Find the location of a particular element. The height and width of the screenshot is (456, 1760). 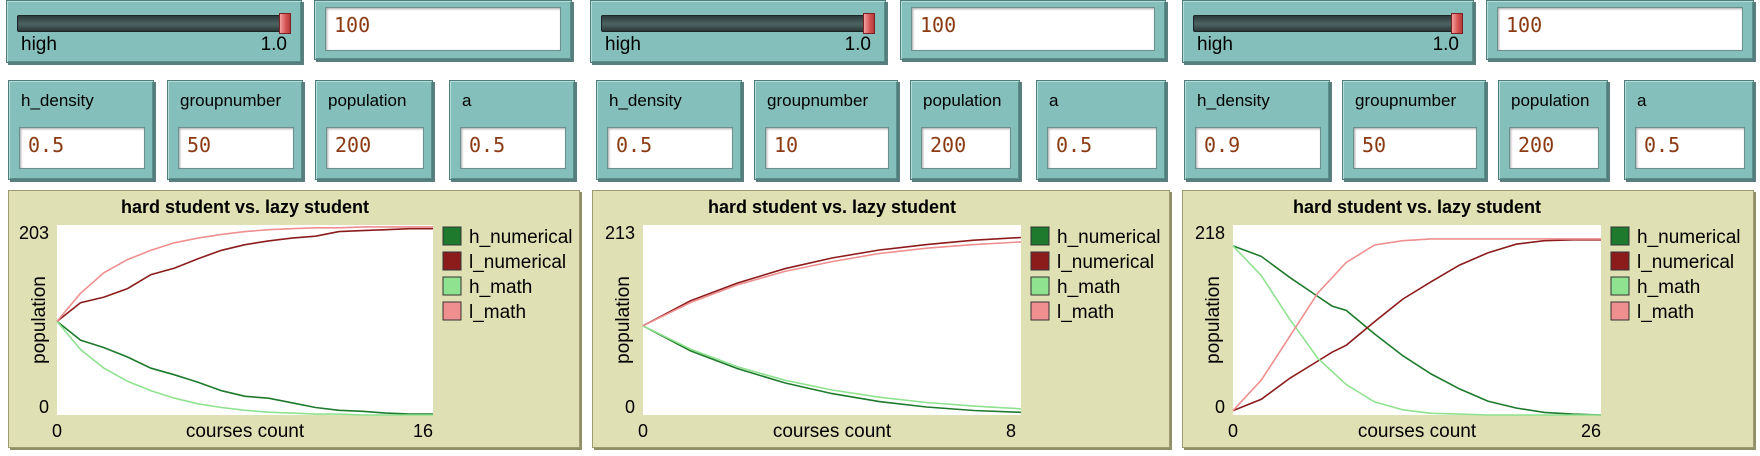

x-tick-label: 8 is located at coordinates (1011, 431).